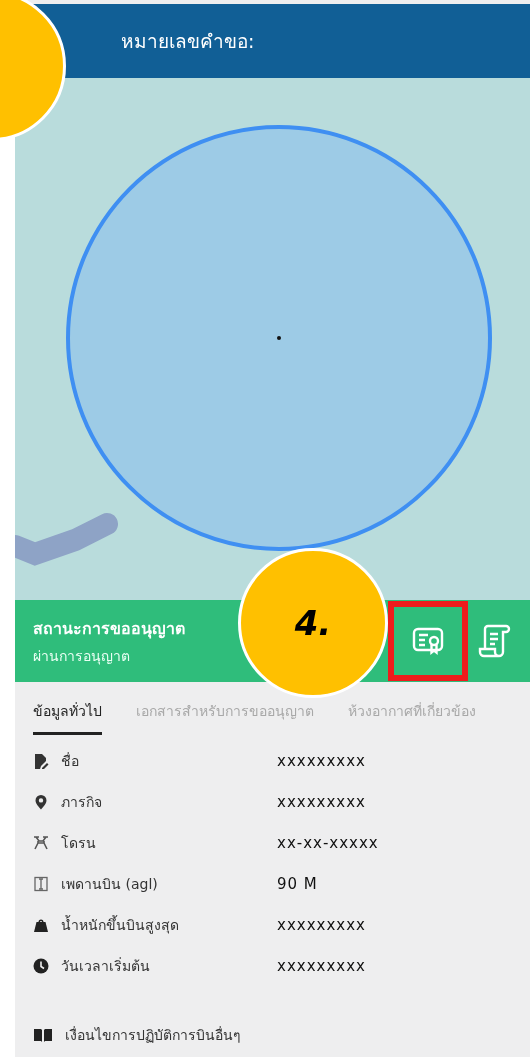 The image size is (530, 1057). Describe the element at coordinates (106, 966) in the screenshot. I see `detail-label: วันเวลาเริ่มต้น` at that location.